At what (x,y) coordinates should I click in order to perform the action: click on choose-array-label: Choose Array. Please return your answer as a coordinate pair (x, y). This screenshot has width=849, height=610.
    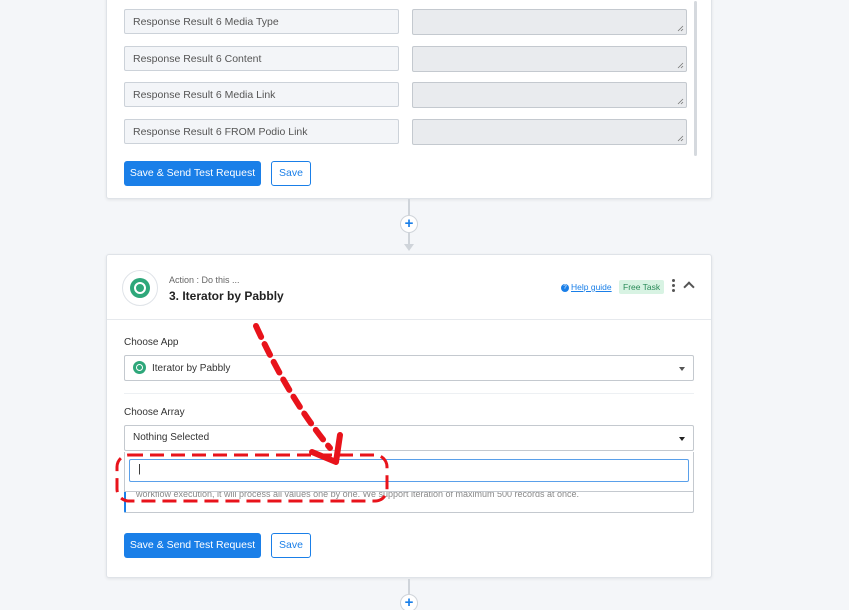
    Looking at the image, I should click on (154, 412).